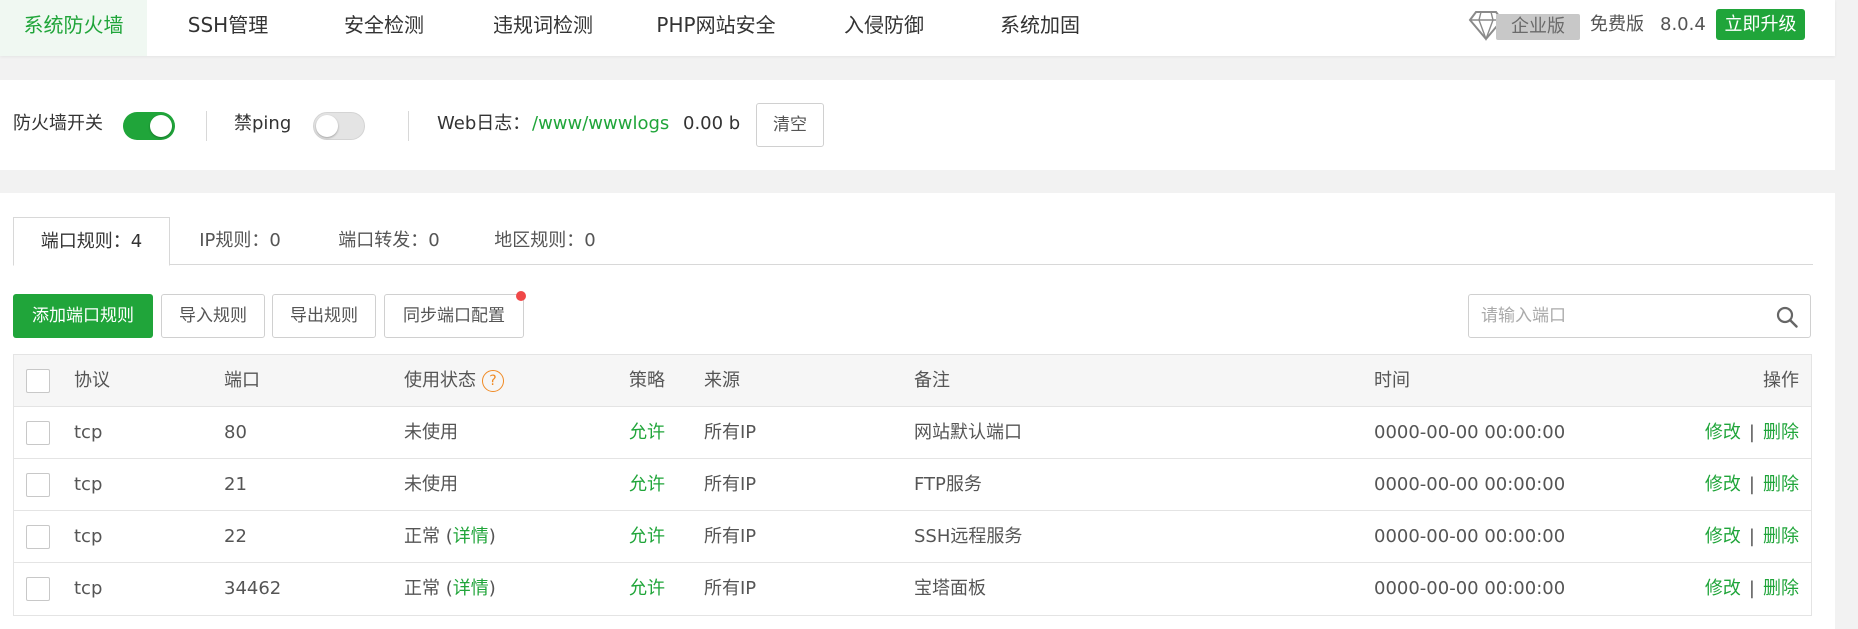 Image resolution: width=1858 pixels, height=629 pixels. What do you see at coordinates (543, 28) in the screenshot?
I see `nav-tab-banned-words: 违规词检测` at bounding box center [543, 28].